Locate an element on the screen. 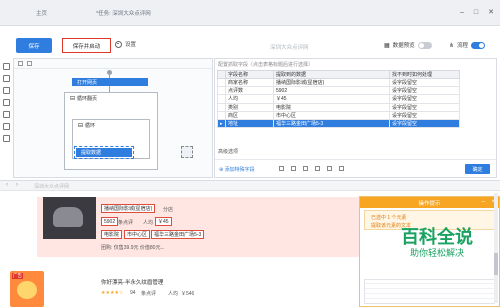  mouse-icon is located at coordinates (6, 138).